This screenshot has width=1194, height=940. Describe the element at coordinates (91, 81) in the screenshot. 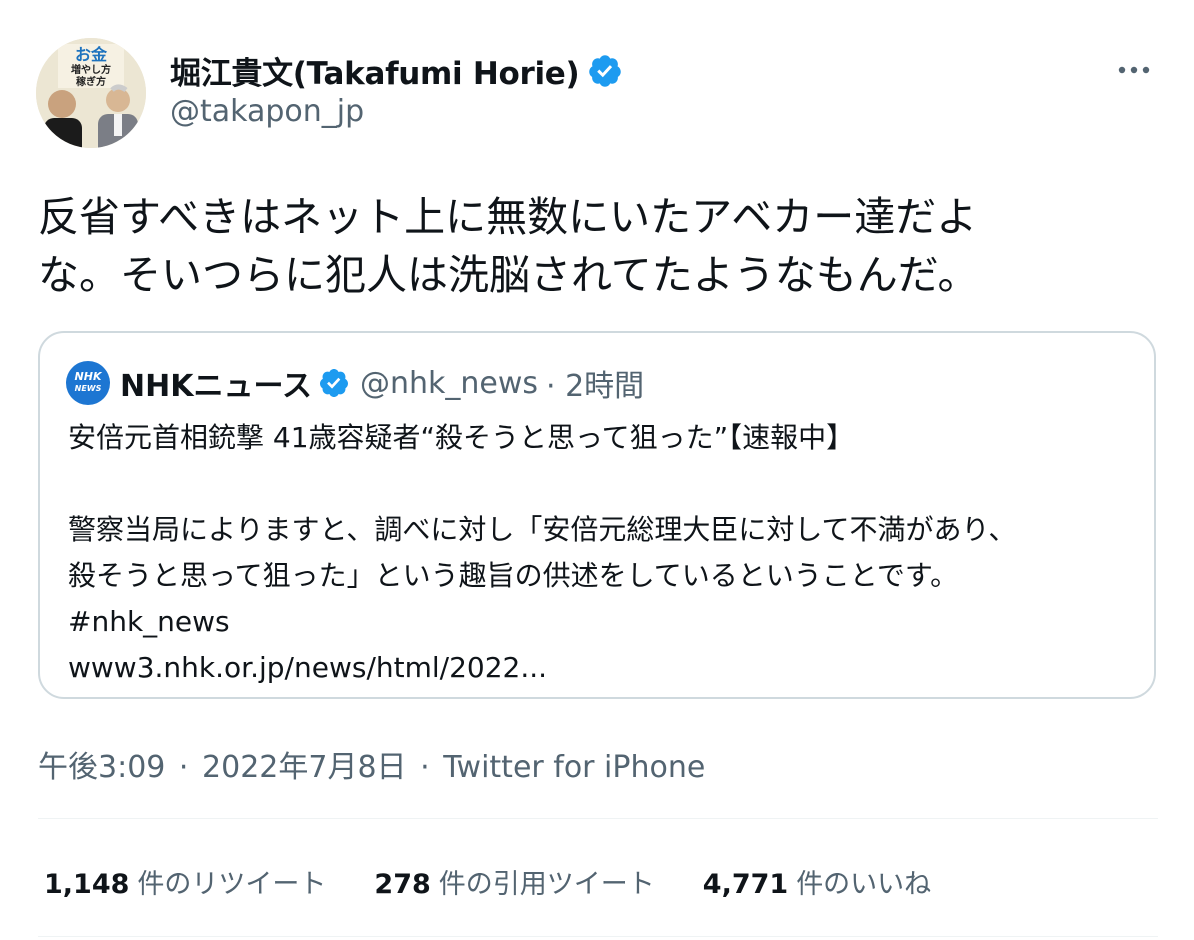

I see `avatar-book-title-3: 稼ぎ方` at that location.